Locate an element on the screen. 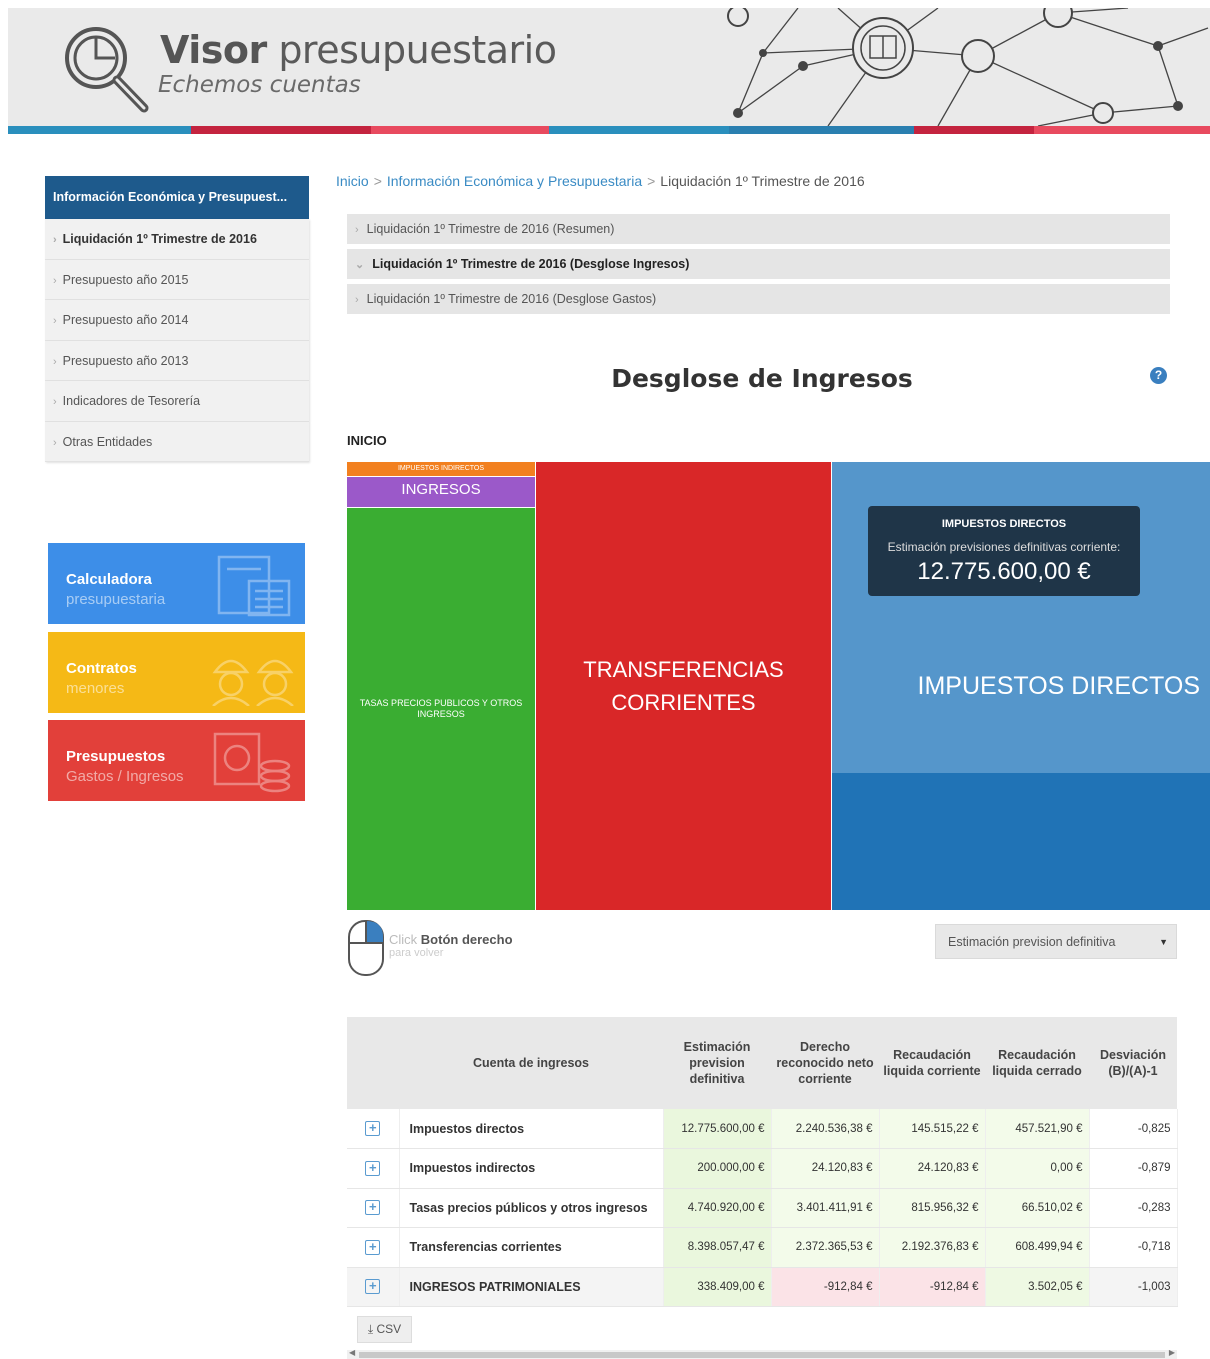 The width and height of the screenshot is (1210, 1359). mouse-icon is located at coordinates (366, 948).